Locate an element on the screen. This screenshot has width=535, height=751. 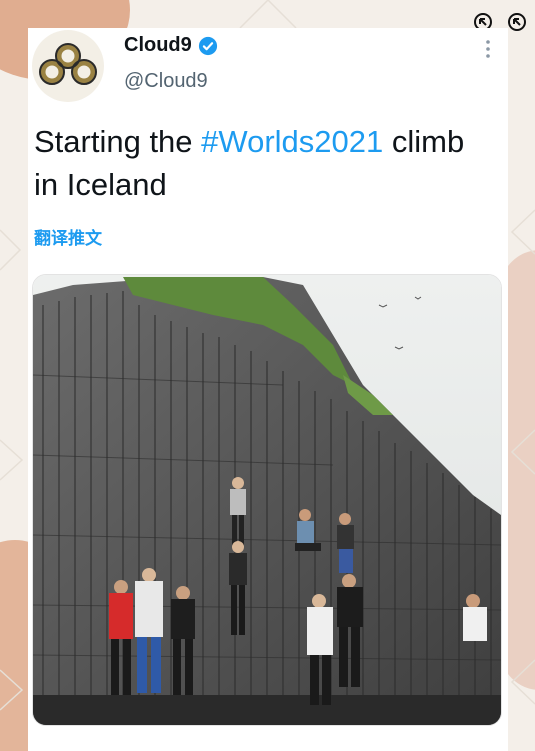
display-name: Cloud9 is located at coordinates (158, 45).